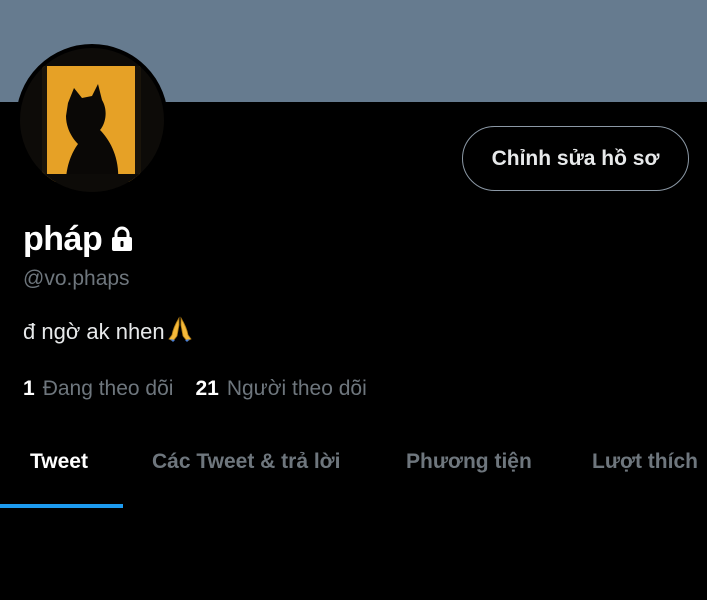 The width and height of the screenshot is (707, 600). What do you see at coordinates (63, 239) in the screenshot?
I see `profile-name: pháp` at bounding box center [63, 239].